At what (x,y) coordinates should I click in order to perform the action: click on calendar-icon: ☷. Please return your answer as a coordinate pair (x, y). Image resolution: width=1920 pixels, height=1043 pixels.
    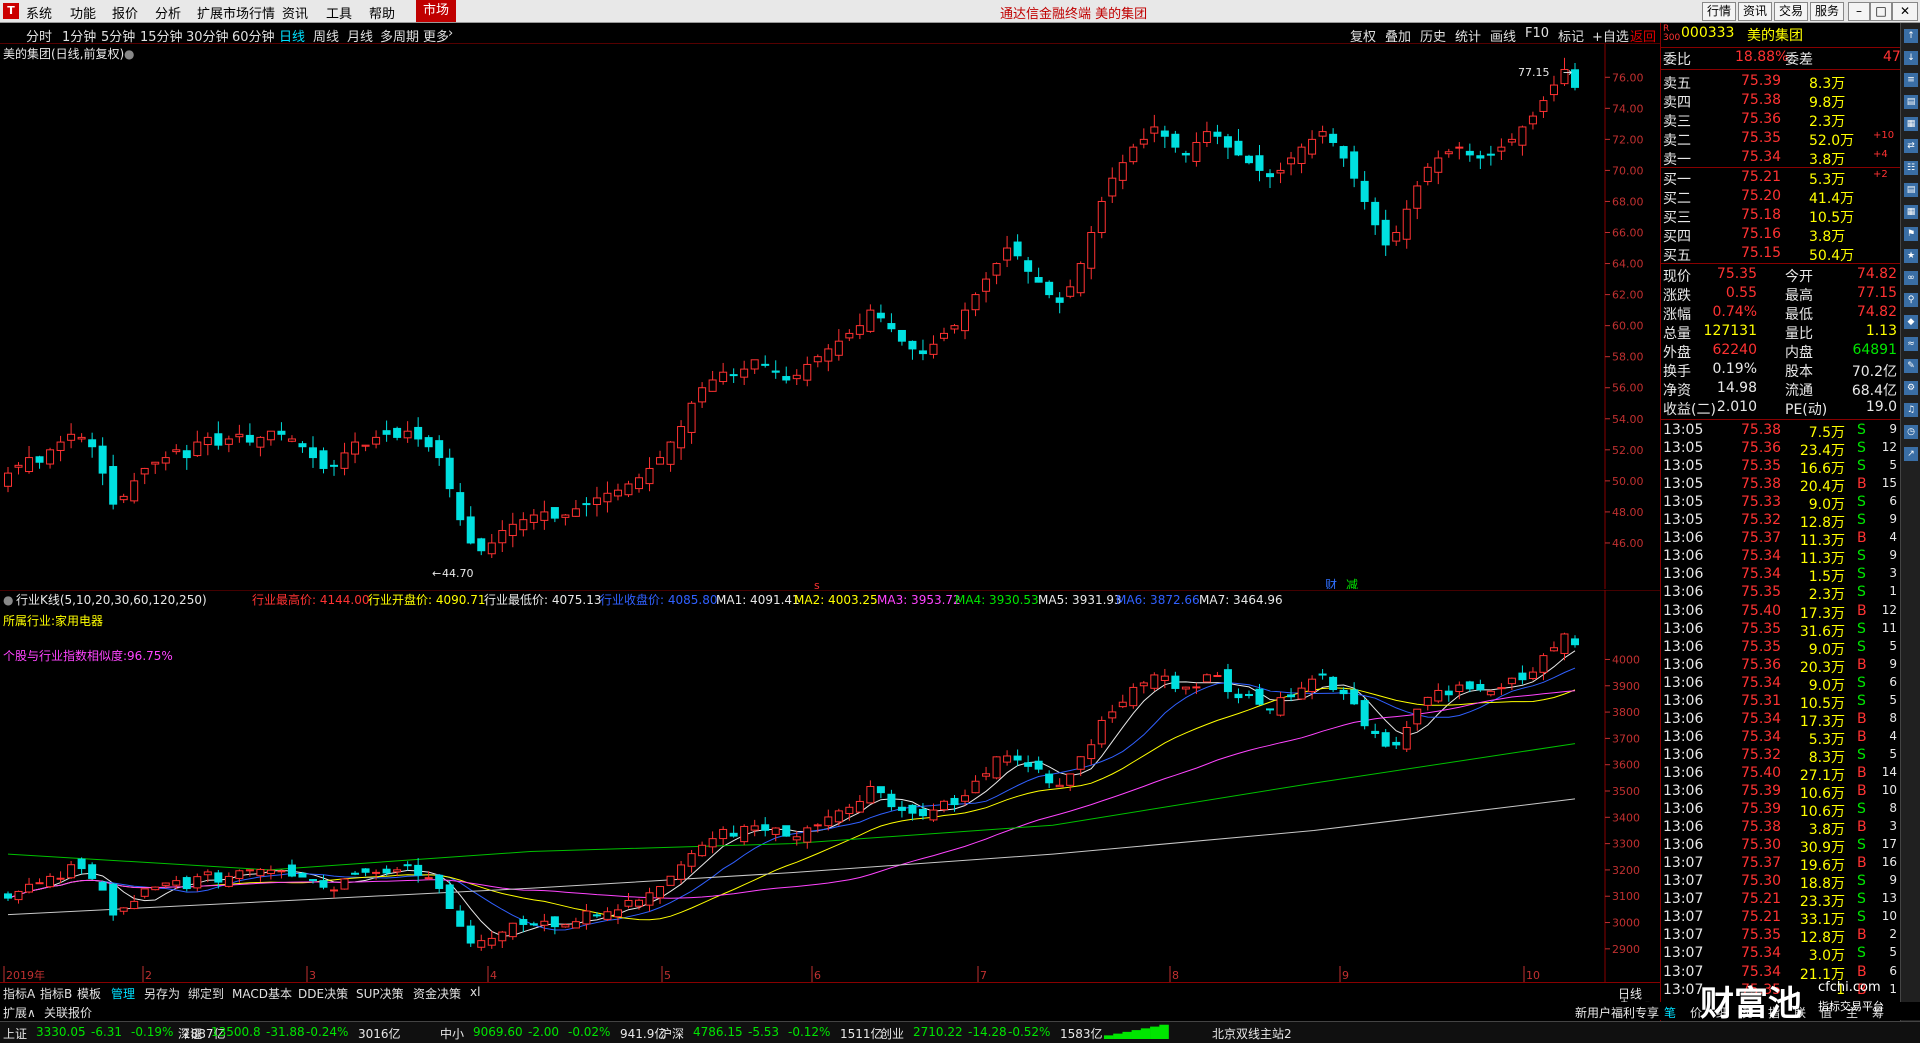
    Looking at the image, I should click on (1911, 168).